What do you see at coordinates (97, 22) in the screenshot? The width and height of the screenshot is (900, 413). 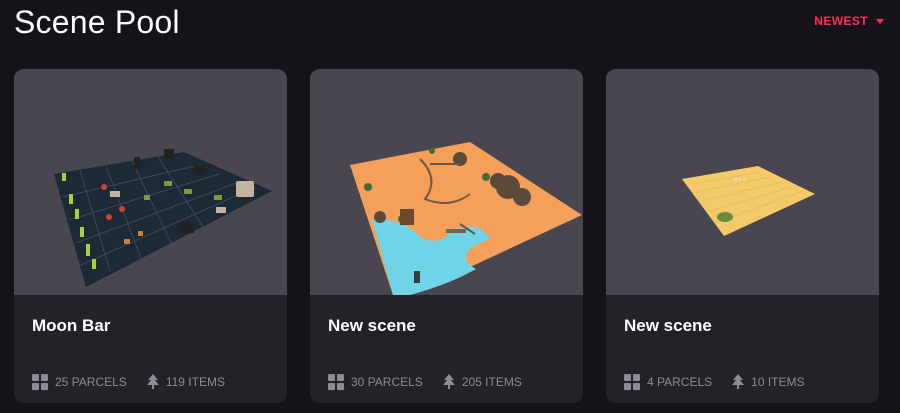 I see `page-title: Scene Pool` at bounding box center [97, 22].